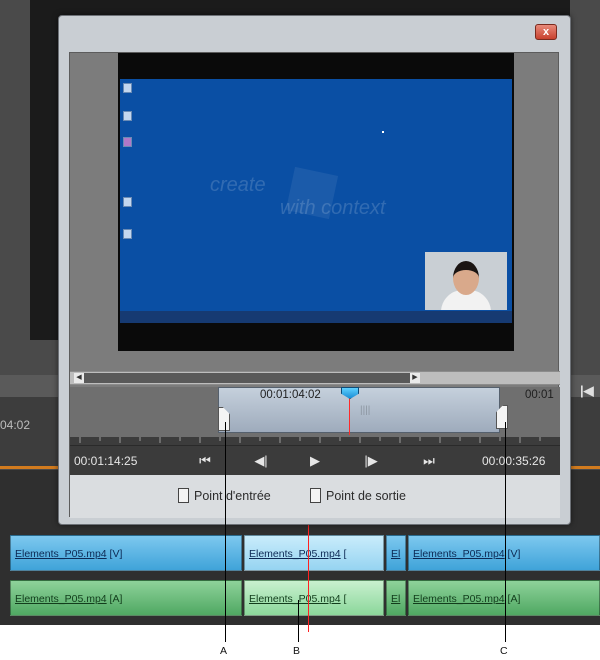 The height and width of the screenshot is (660, 600). What do you see at coordinates (315, 441) in the screenshot?
I see `time-ruler-ticks` at bounding box center [315, 441].